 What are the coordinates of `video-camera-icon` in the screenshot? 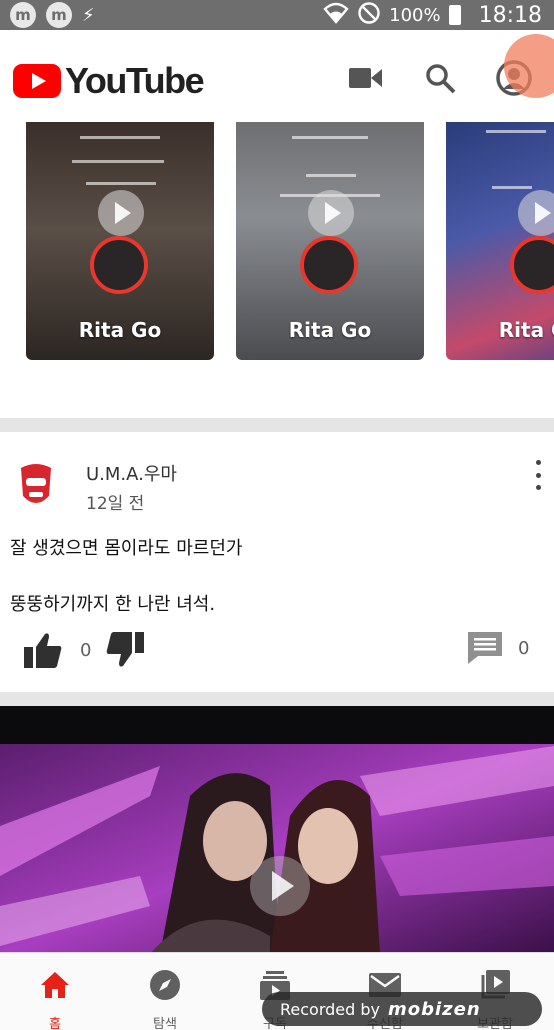 It's located at (366, 78).